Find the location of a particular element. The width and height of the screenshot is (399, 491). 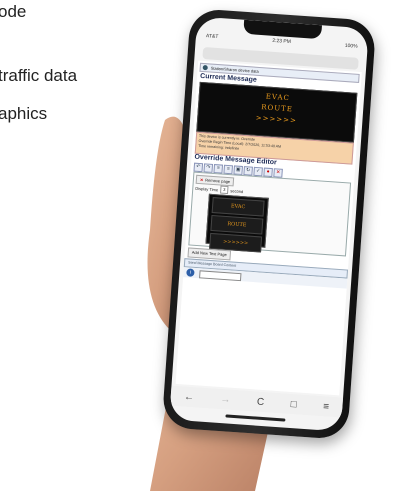

breadcrumb-label: Station/Sharon device data is located at coordinates (234, 69).